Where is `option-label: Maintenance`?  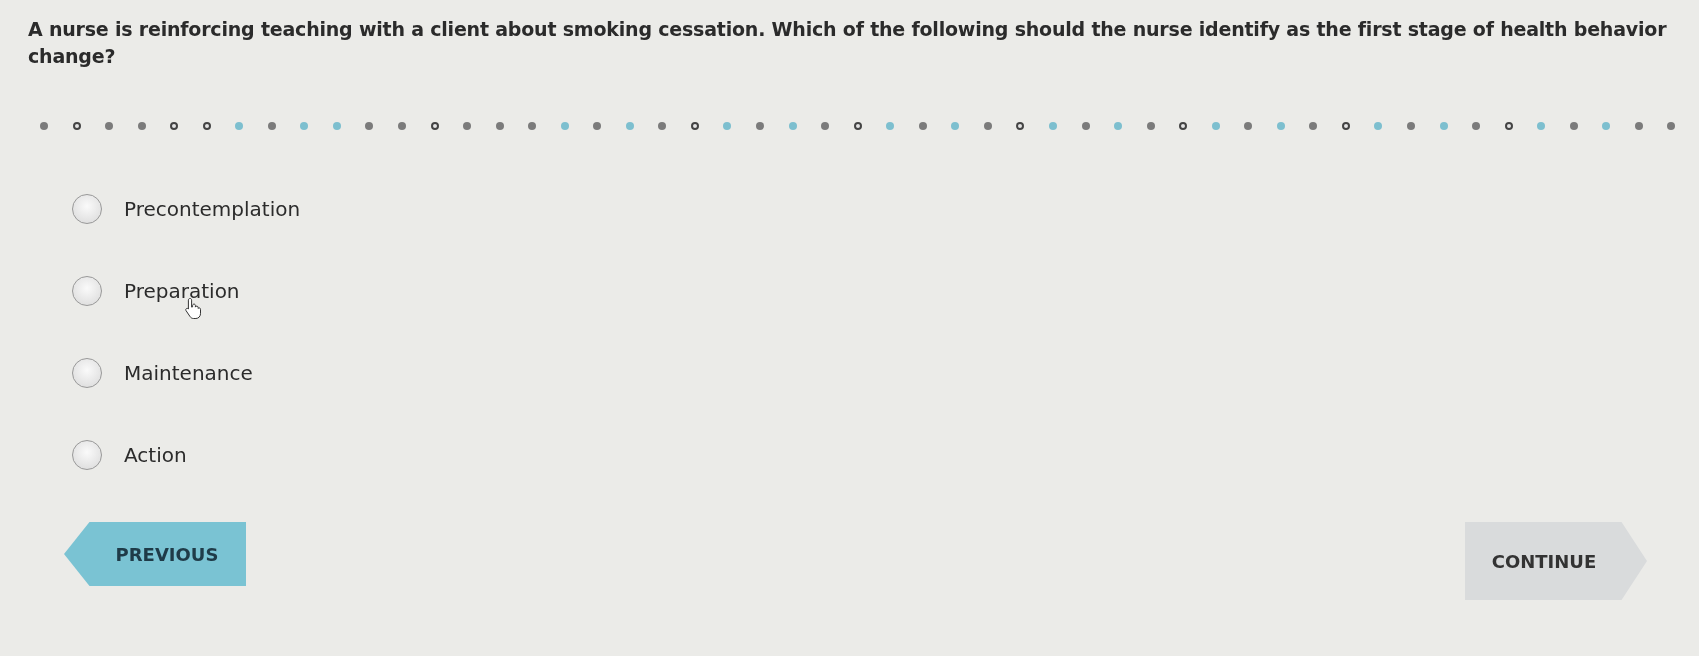 option-label: Maintenance is located at coordinates (188, 373).